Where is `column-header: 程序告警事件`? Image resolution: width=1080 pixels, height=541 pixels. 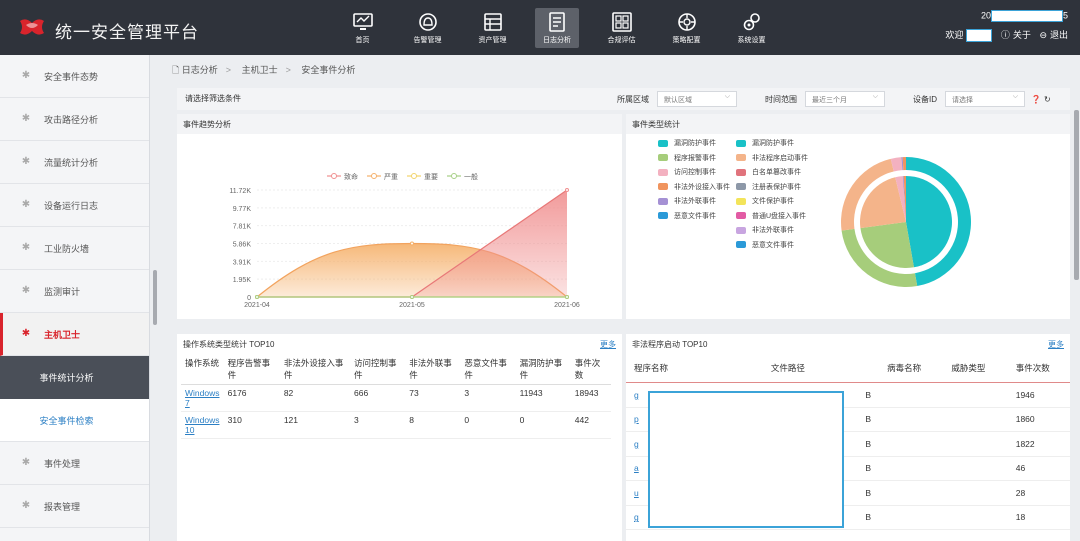 column-header: 程序告警事件 is located at coordinates (251, 369).